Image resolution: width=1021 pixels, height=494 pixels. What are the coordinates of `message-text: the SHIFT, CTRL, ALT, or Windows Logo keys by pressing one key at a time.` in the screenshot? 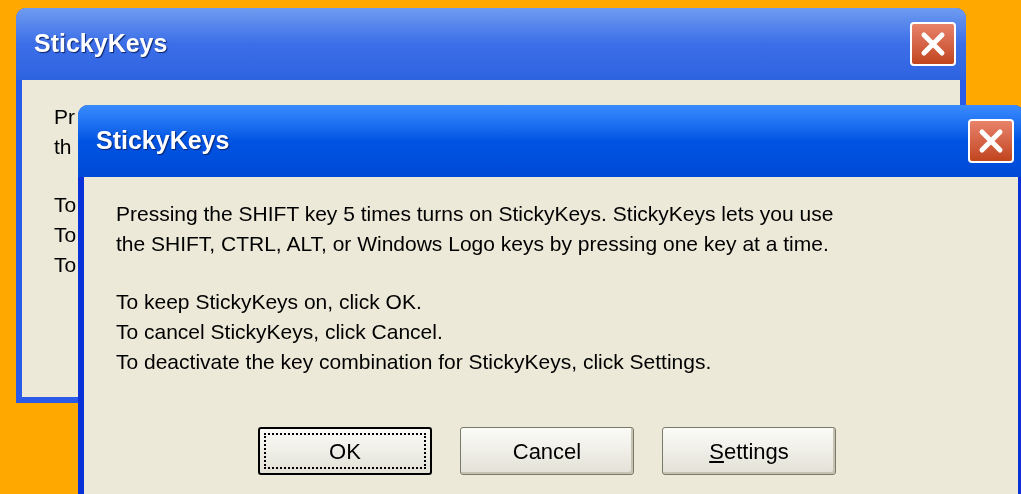 It's located at (472, 244).